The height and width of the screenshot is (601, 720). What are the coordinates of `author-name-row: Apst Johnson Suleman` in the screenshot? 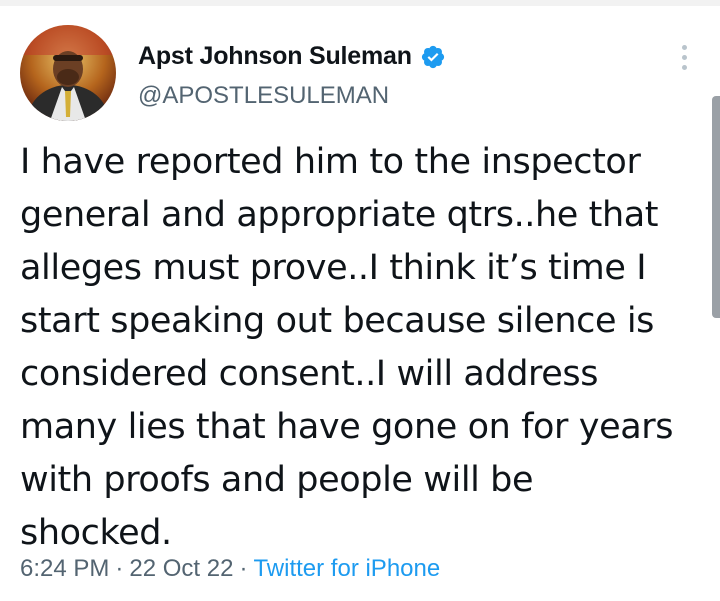 It's located at (292, 56).